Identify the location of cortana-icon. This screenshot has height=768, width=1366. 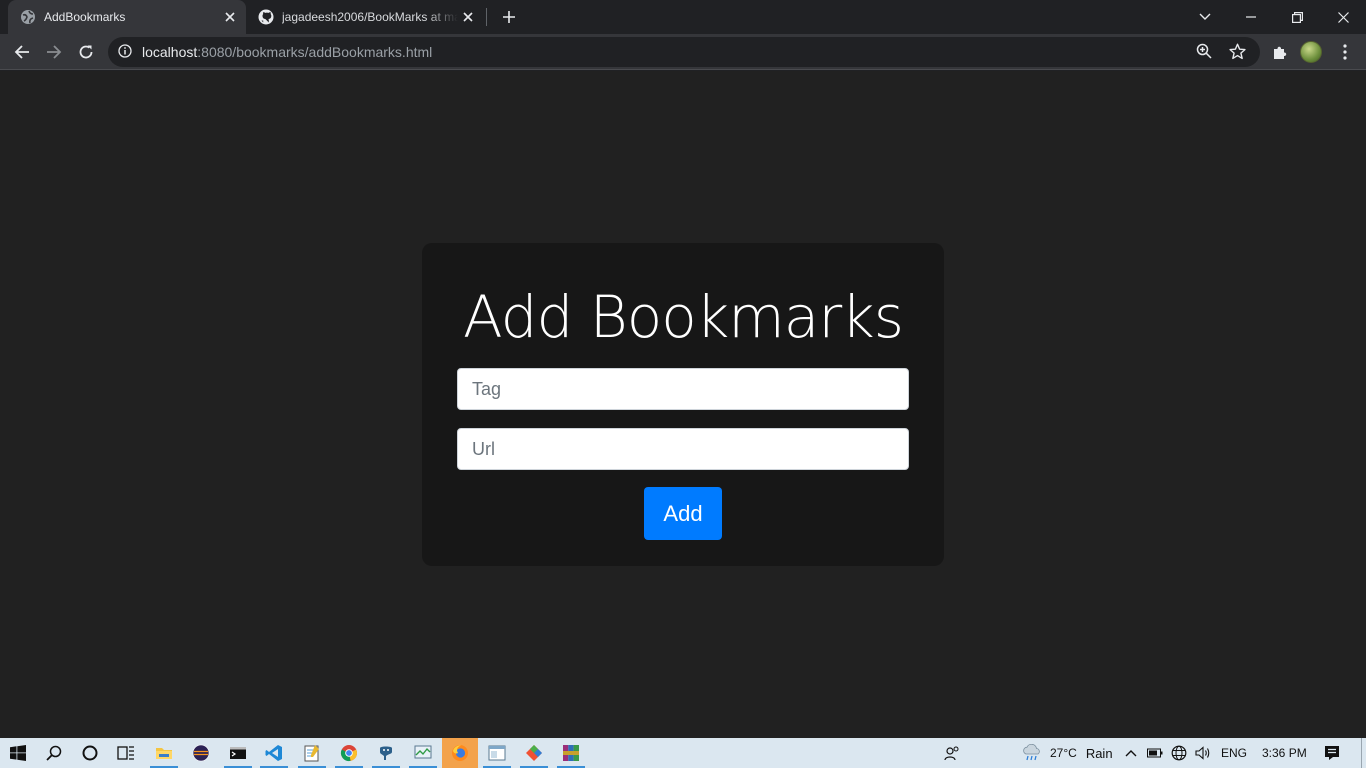
(90, 753).